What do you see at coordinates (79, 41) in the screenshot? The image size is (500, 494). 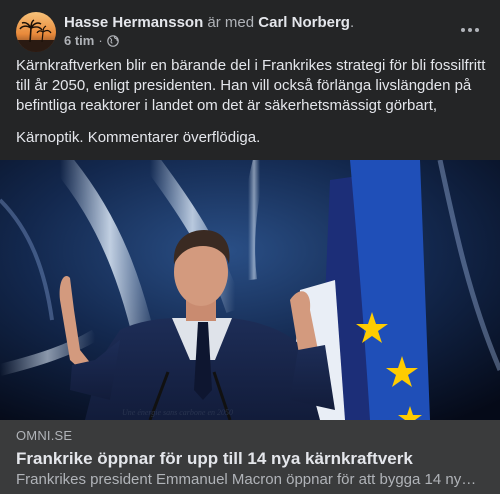 I see `post-timestamp: 6 tim` at bounding box center [79, 41].